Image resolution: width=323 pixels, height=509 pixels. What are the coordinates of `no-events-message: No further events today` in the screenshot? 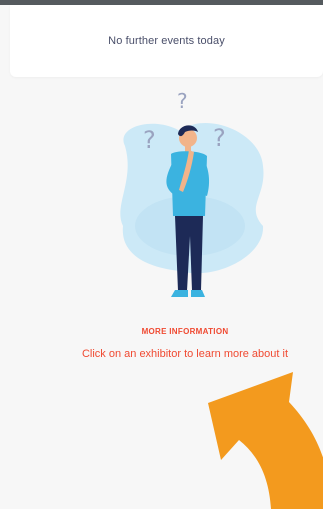 It's located at (166, 41).